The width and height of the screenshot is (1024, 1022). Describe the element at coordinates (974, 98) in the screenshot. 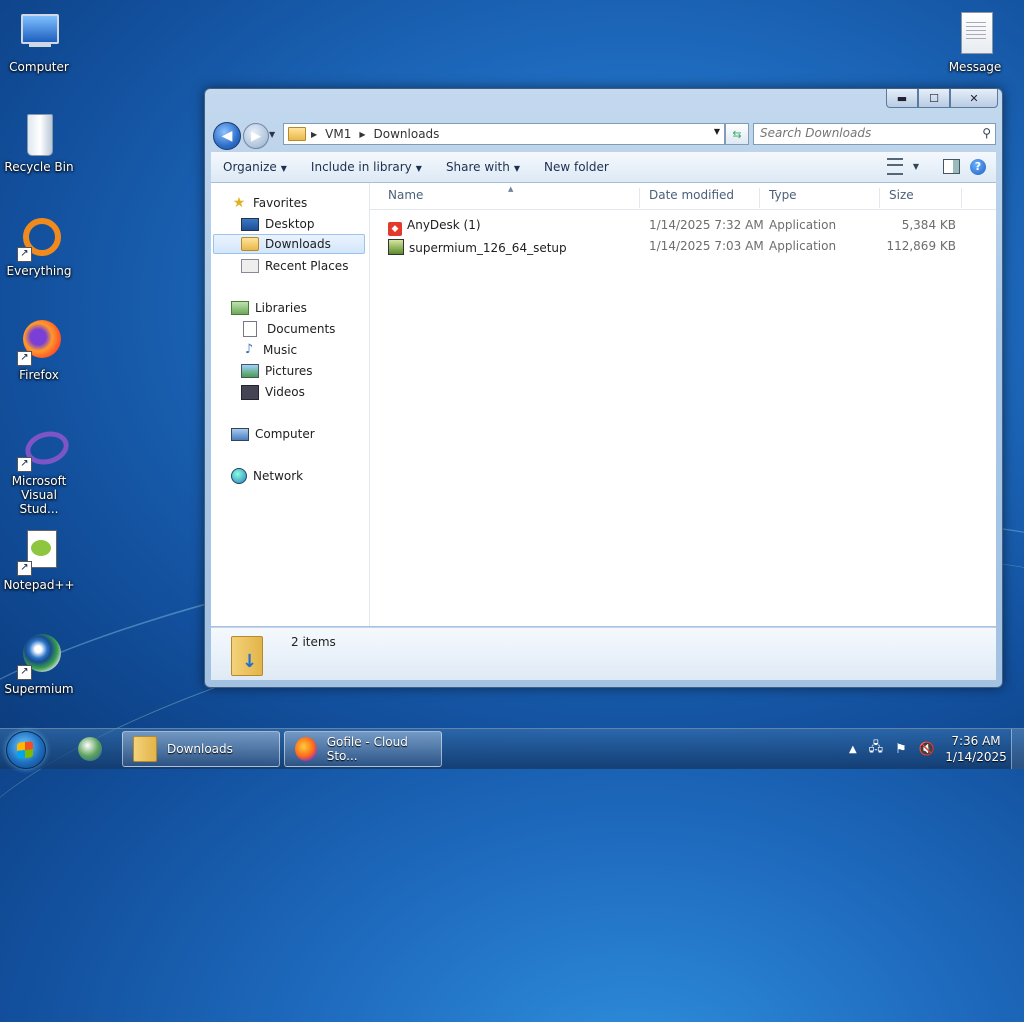

I see `close-button: ✕` at that location.